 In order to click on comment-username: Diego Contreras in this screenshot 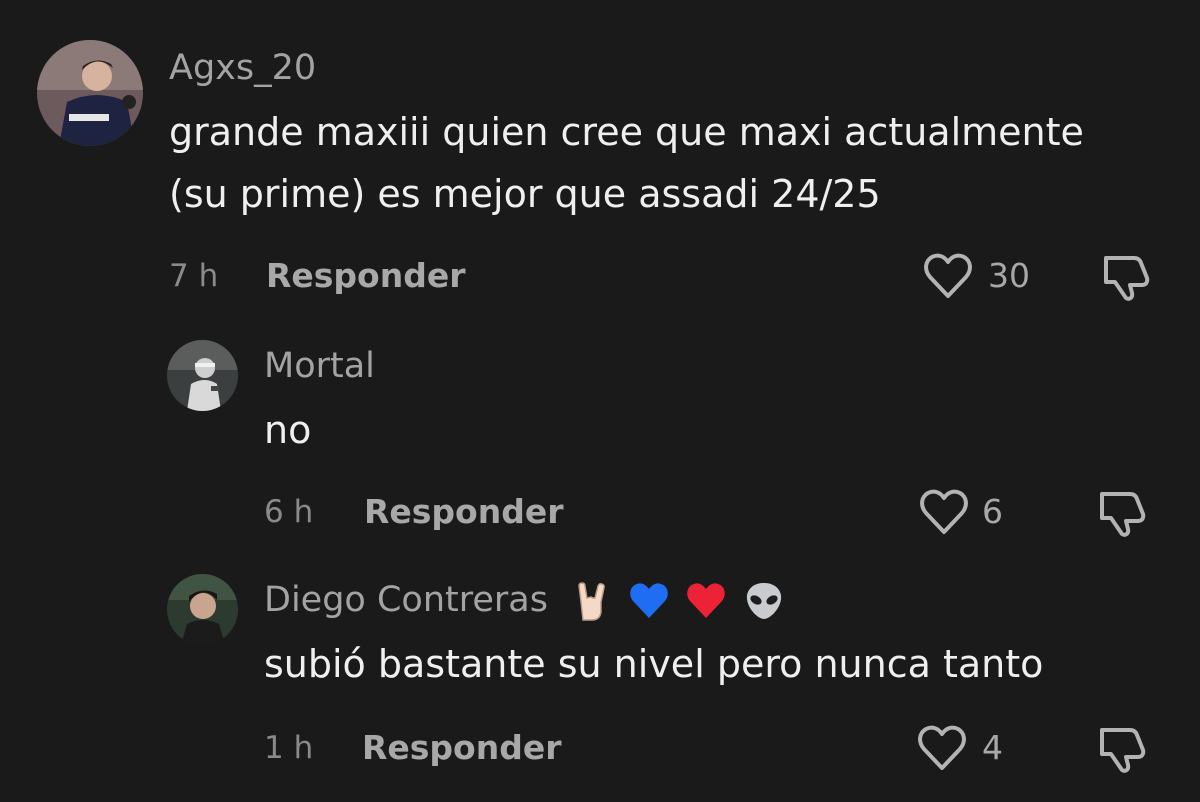, I will do `click(524, 601)`.